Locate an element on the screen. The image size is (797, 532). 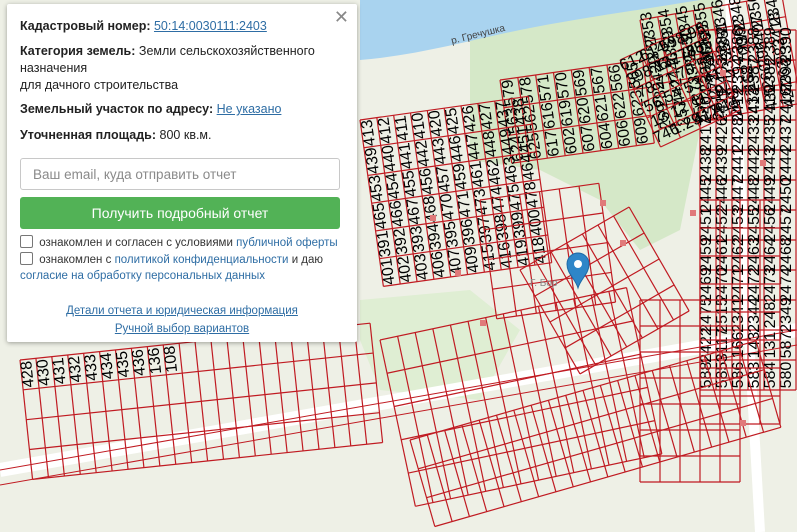
offer-checkbox is located at coordinates (26, 241).